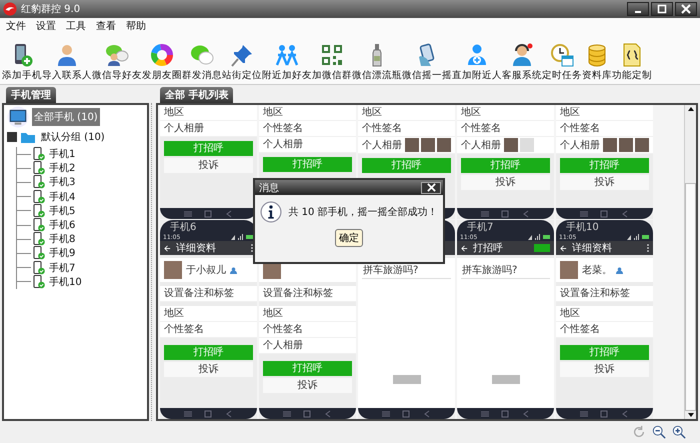 The width and height of the screenshot is (700, 443). Describe the element at coordinates (582, 227) in the screenshot. I see `phone-name: 手机10` at that location.